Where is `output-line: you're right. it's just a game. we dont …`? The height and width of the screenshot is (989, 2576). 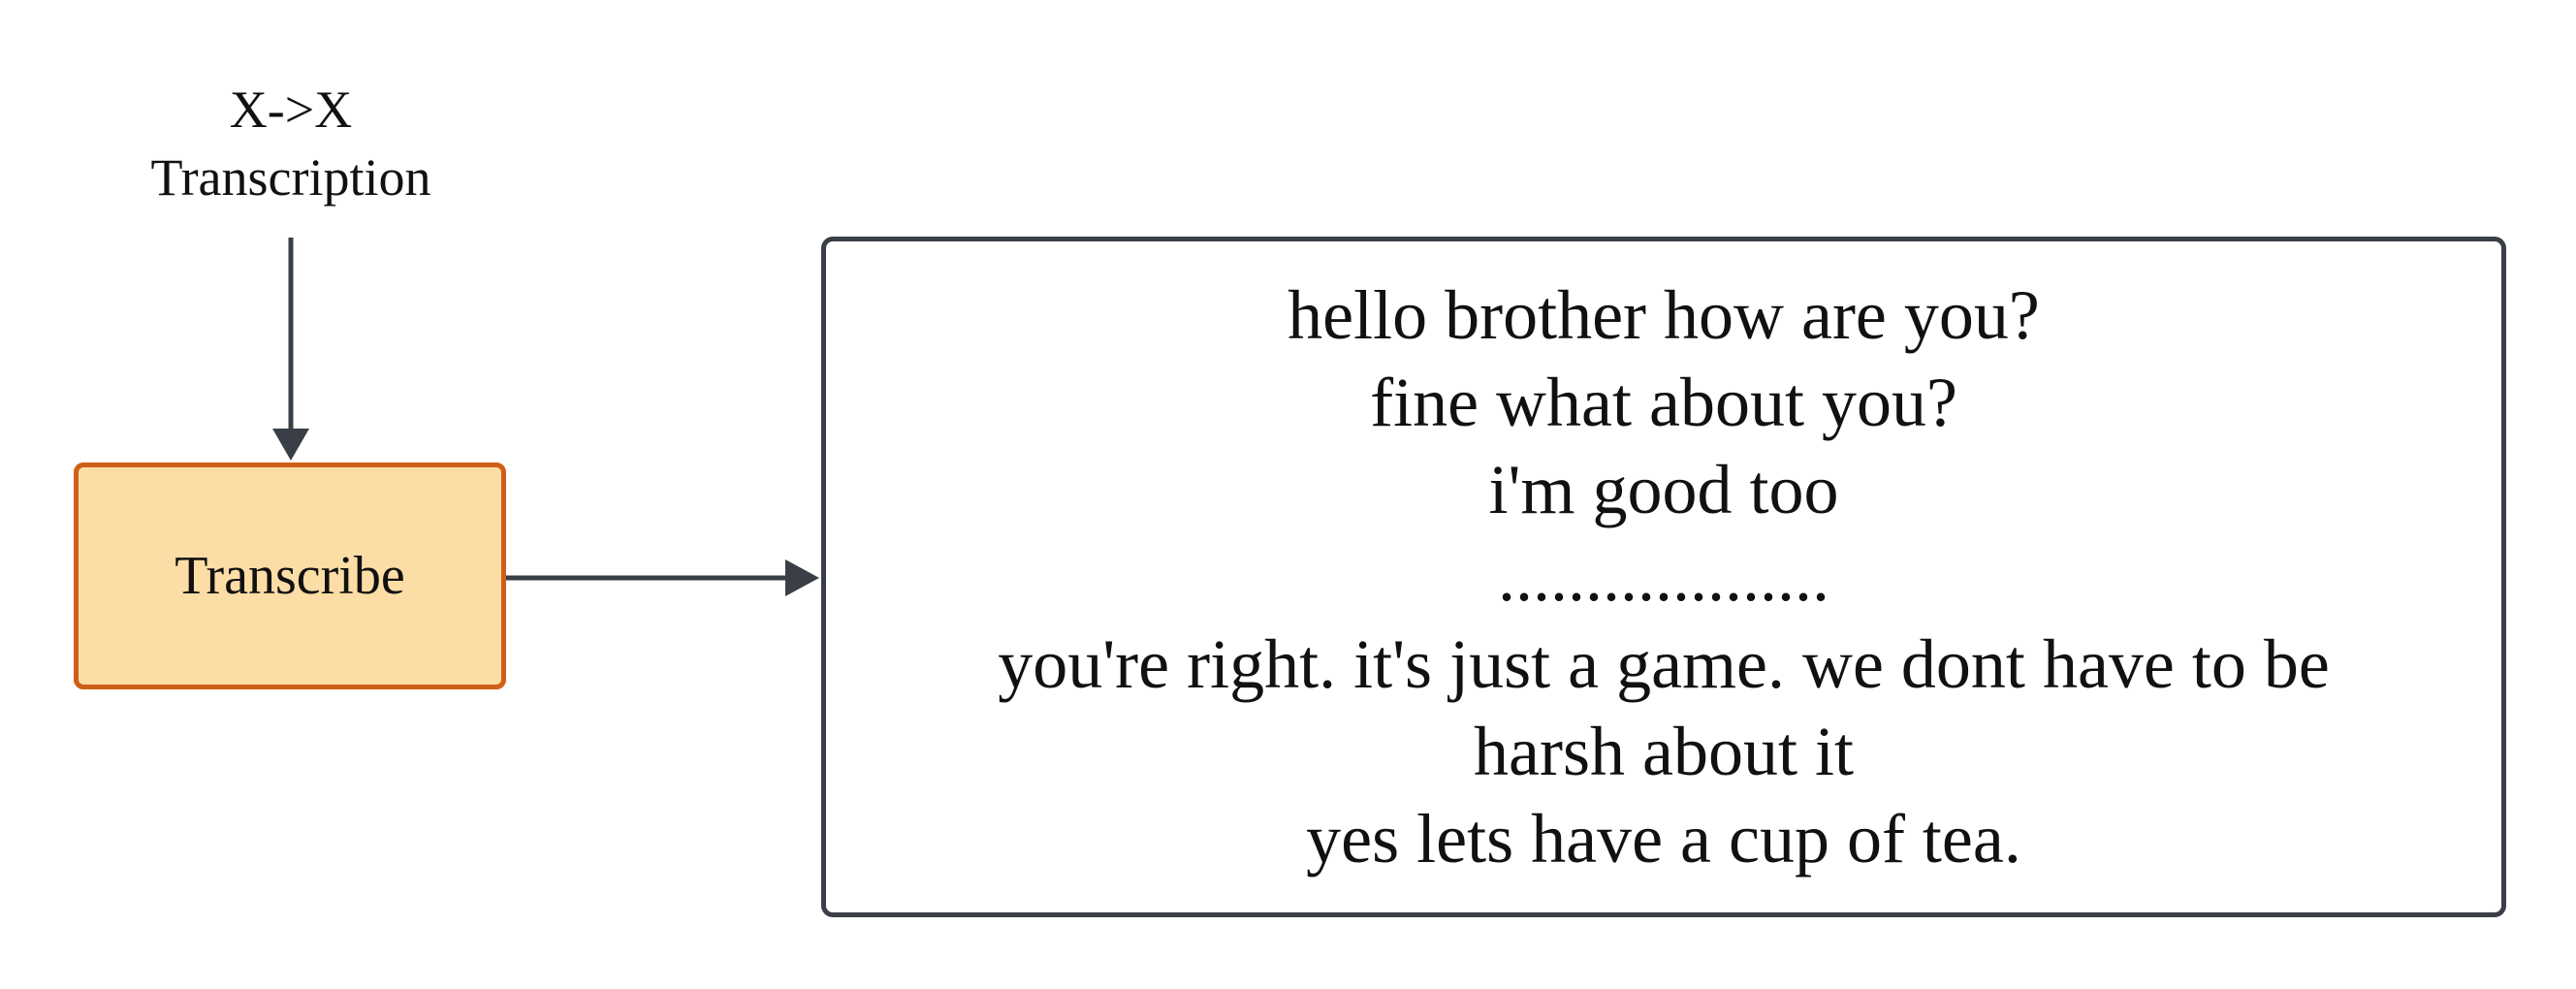
output-line: you're right. it's just a game. we dont … is located at coordinates (1664, 664).